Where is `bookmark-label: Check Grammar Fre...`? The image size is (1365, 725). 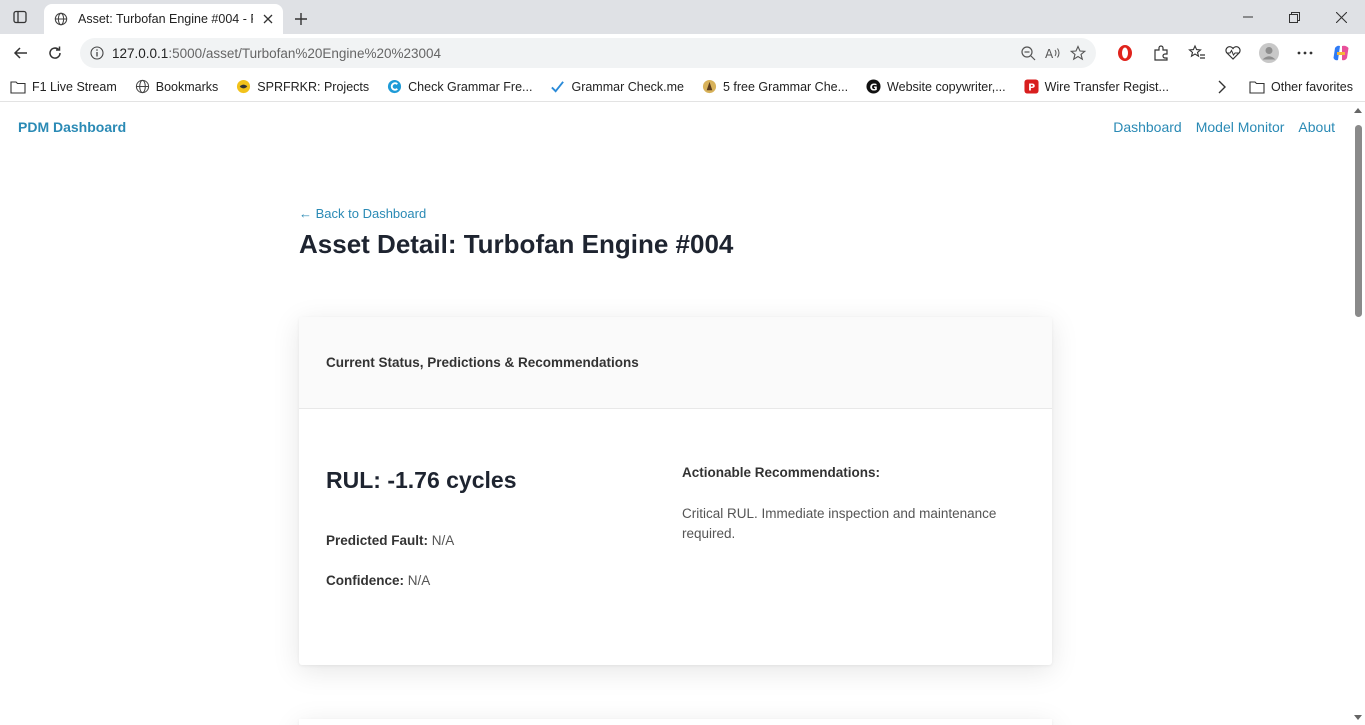
bookmark-label: Check Grammar Fre... is located at coordinates (470, 86).